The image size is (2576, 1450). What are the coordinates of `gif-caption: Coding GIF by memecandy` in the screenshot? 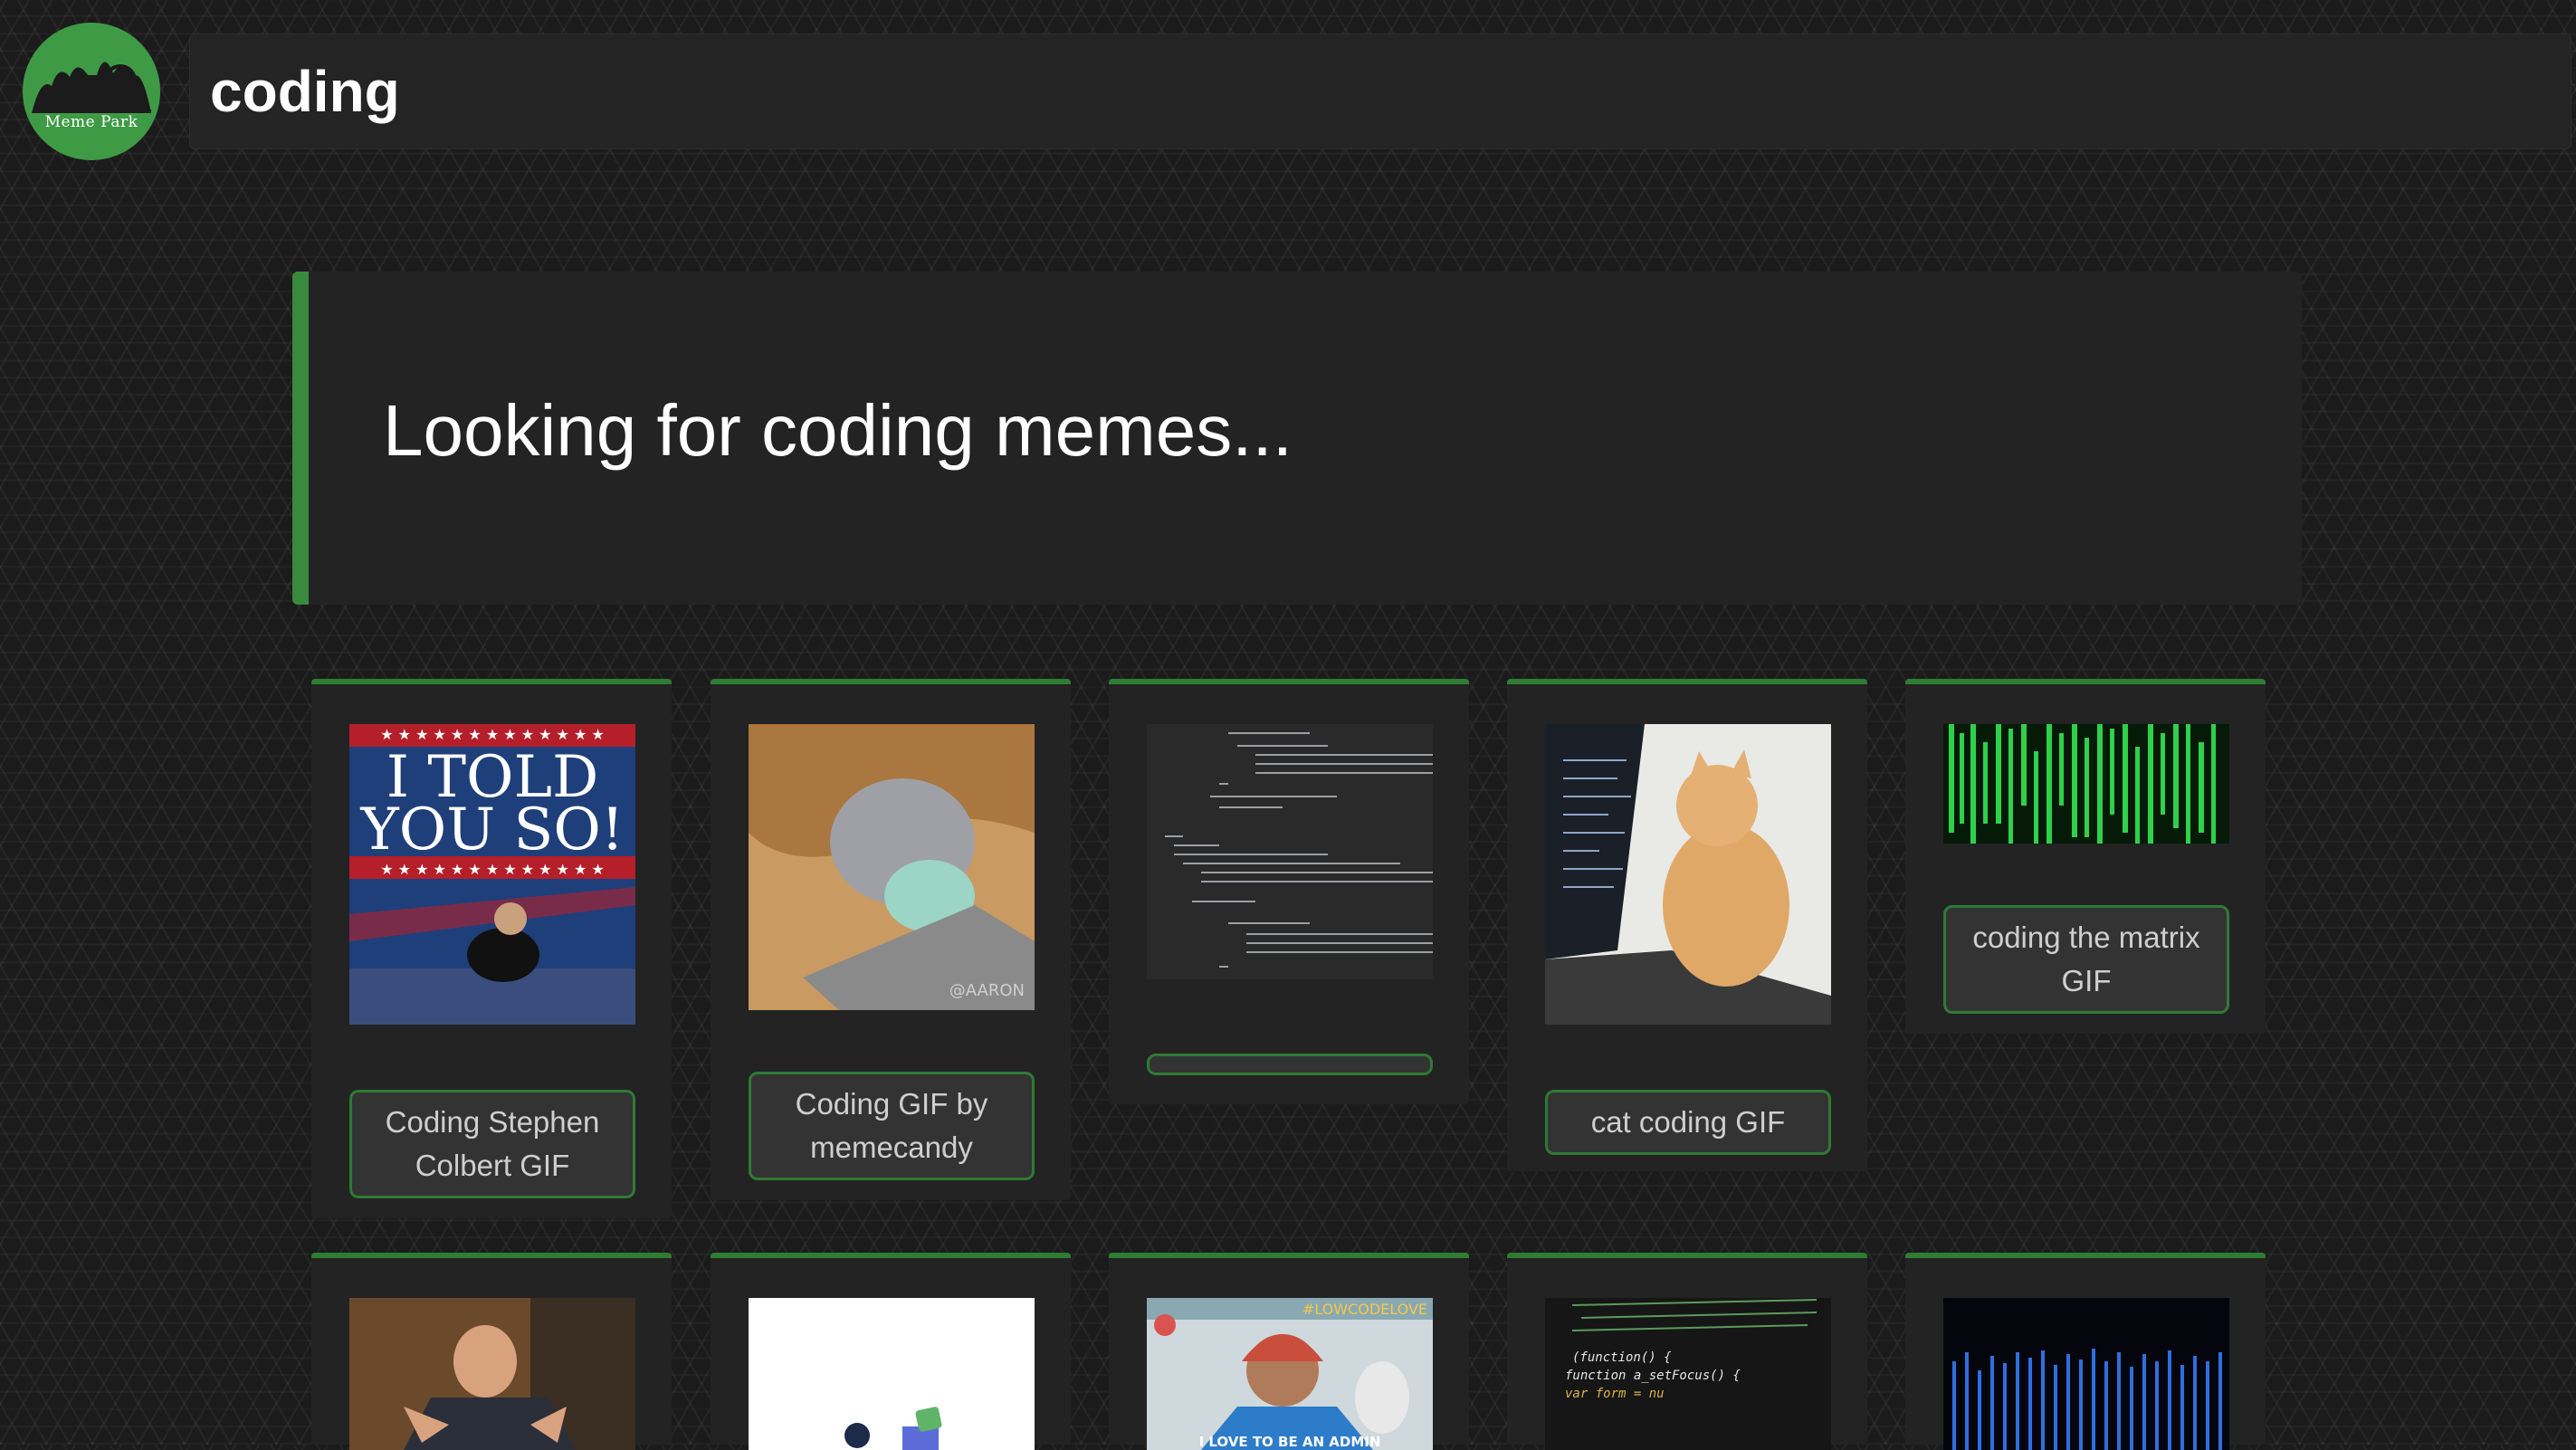 It's located at (892, 1125).